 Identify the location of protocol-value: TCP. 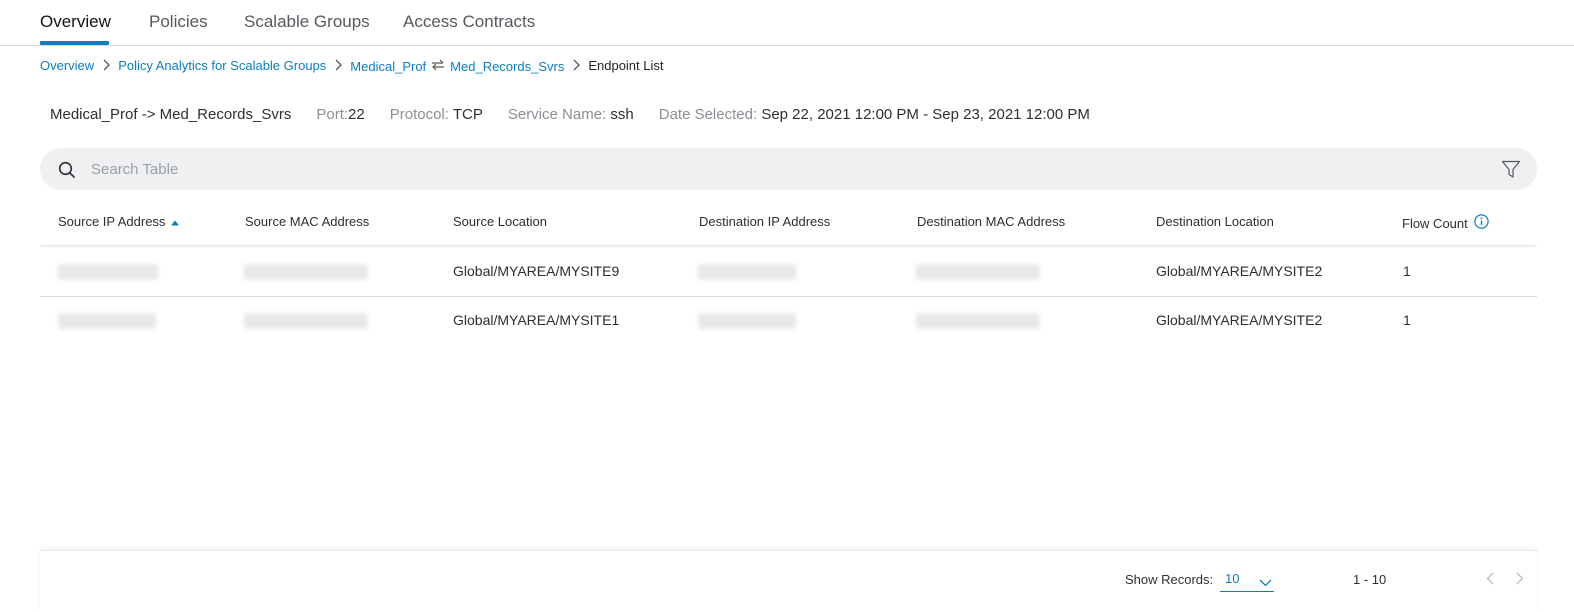
(467, 114).